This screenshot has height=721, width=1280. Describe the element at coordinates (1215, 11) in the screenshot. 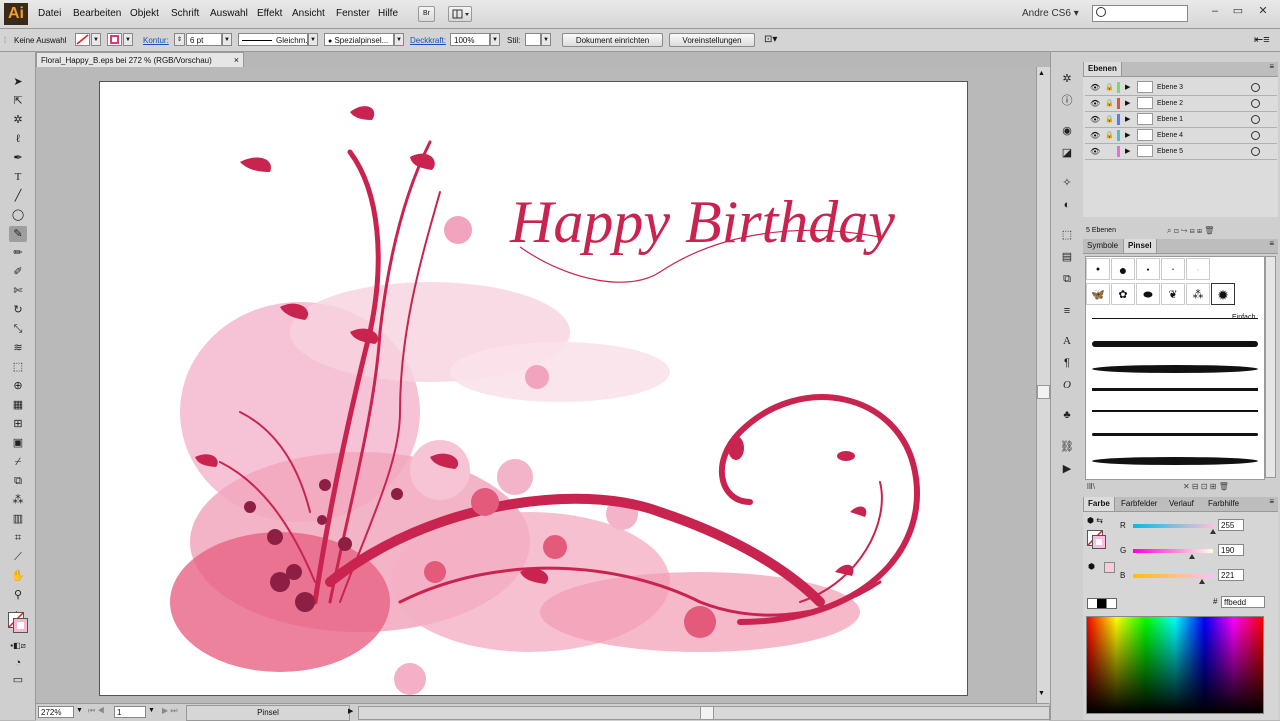

I see `minimize-icon: –` at that location.